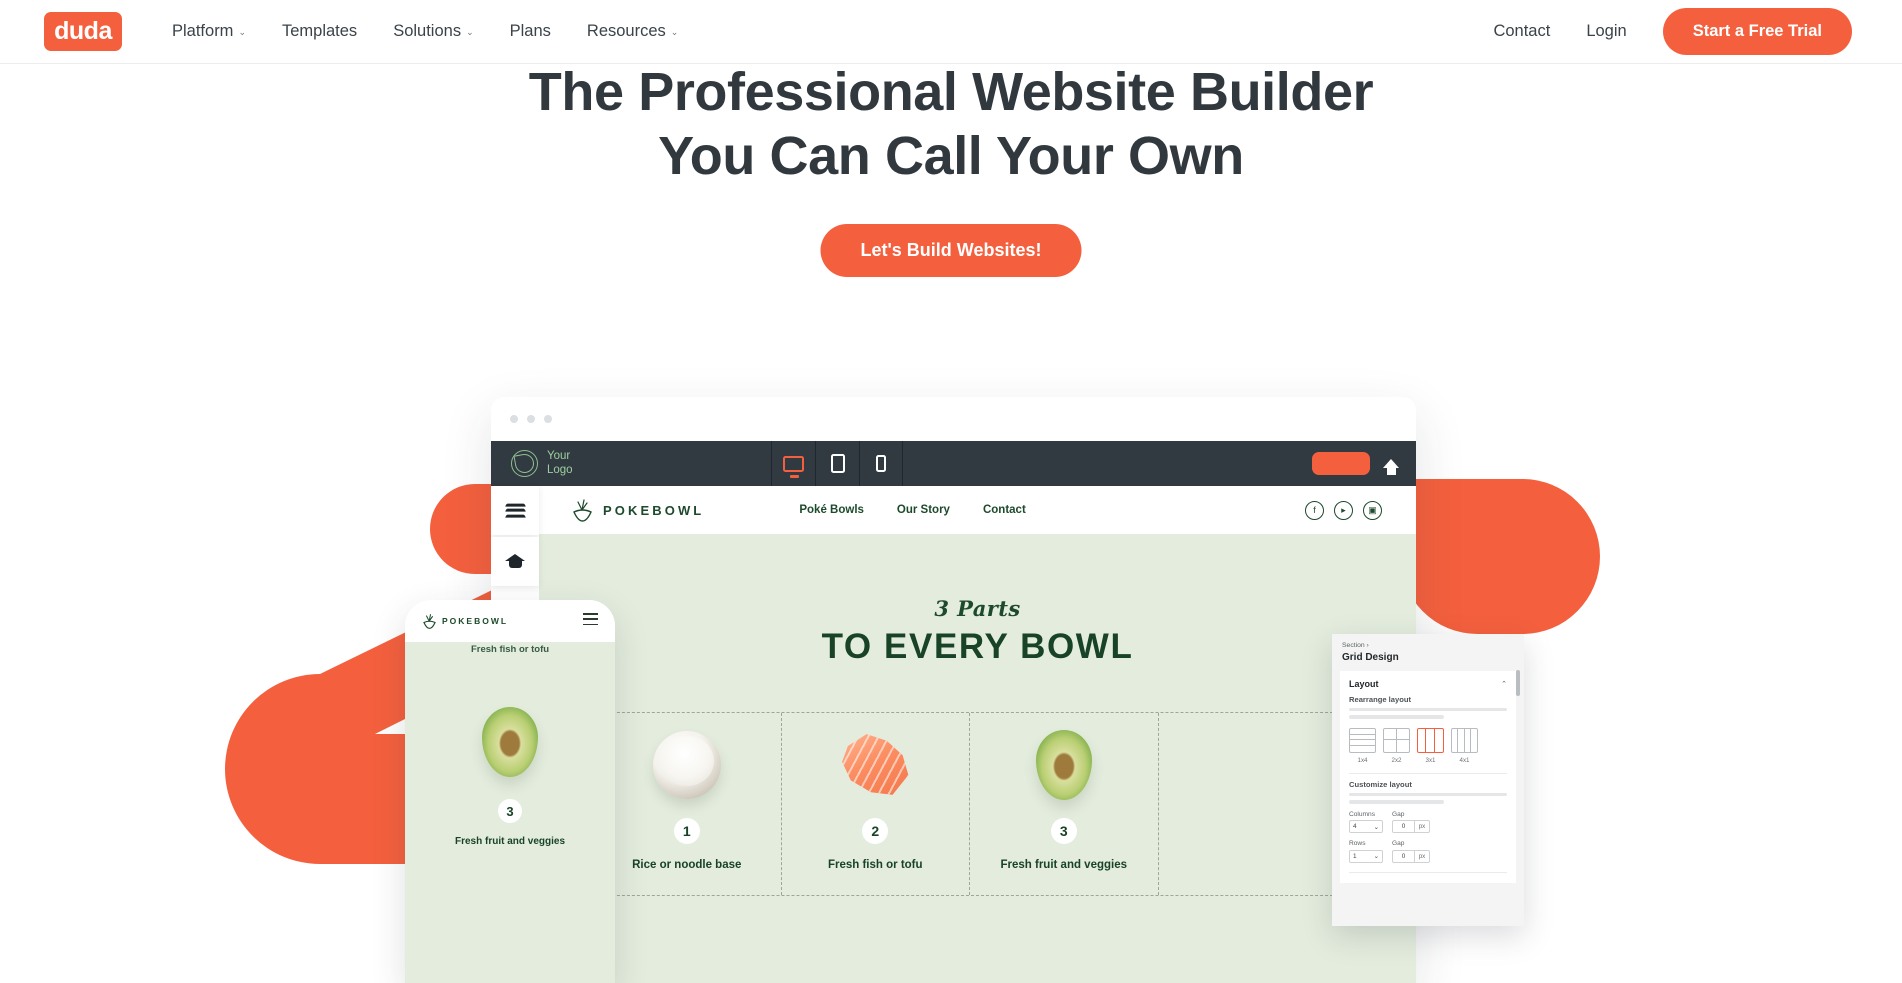  Describe the element at coordinates (1518, 785) in the screenshot. I see `panel-scrollbar` at that location.